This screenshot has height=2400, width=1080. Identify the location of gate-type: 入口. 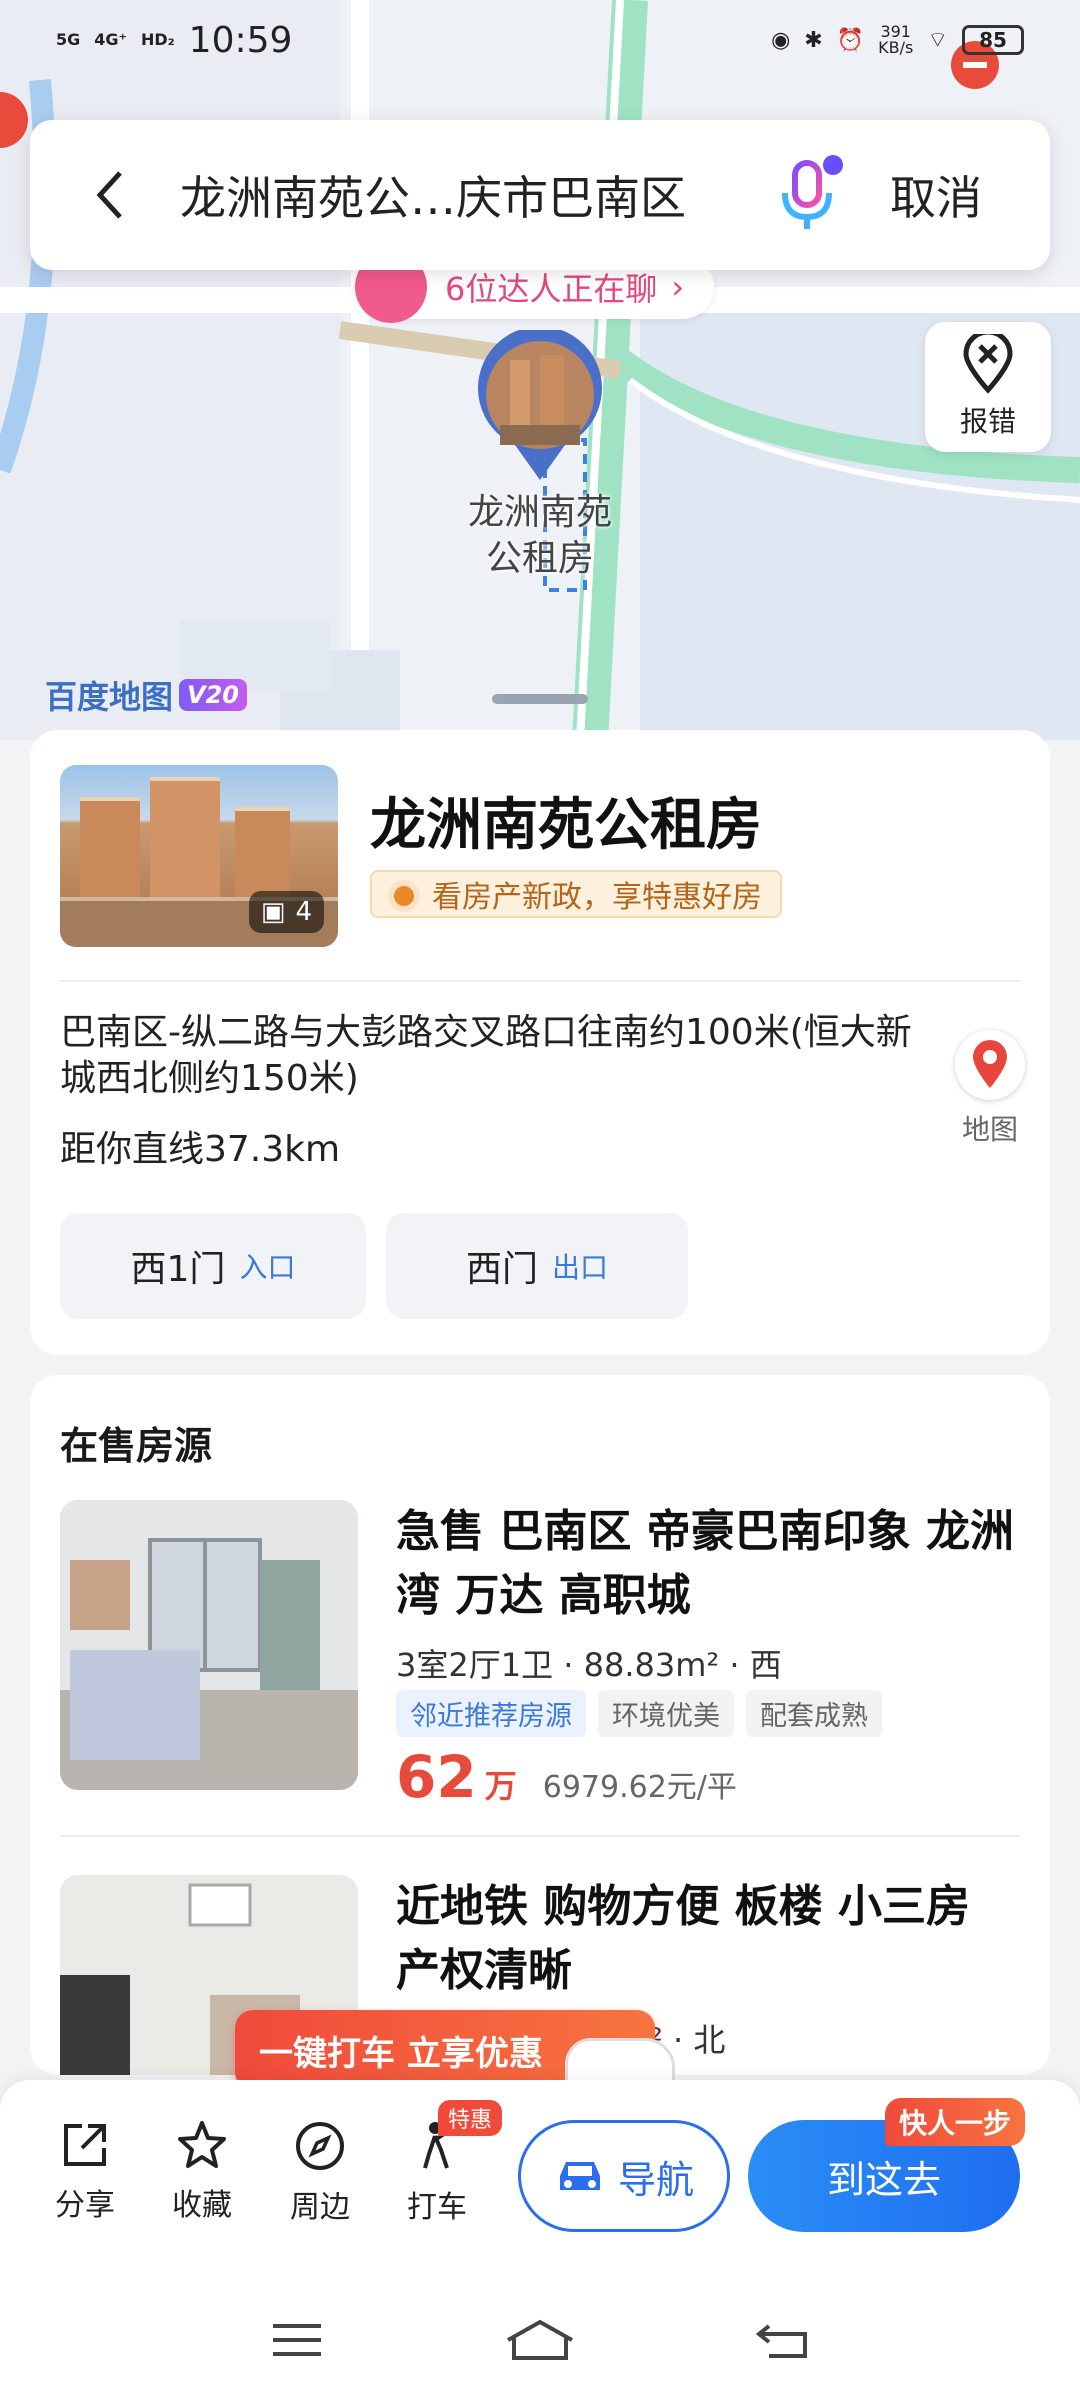
(267, 1267).